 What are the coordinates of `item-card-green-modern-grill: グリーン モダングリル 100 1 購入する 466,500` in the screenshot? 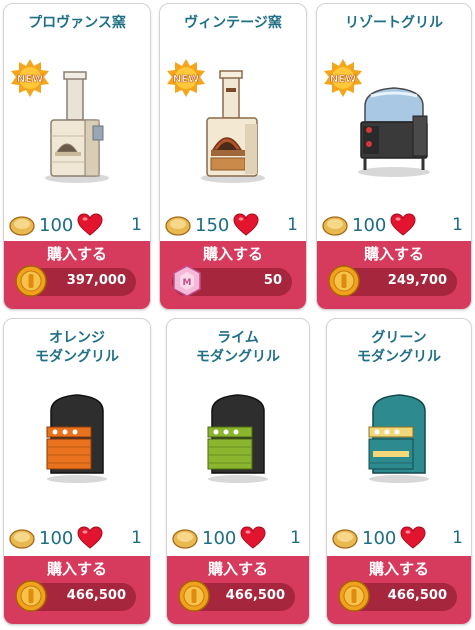 It's located at (399, 471).